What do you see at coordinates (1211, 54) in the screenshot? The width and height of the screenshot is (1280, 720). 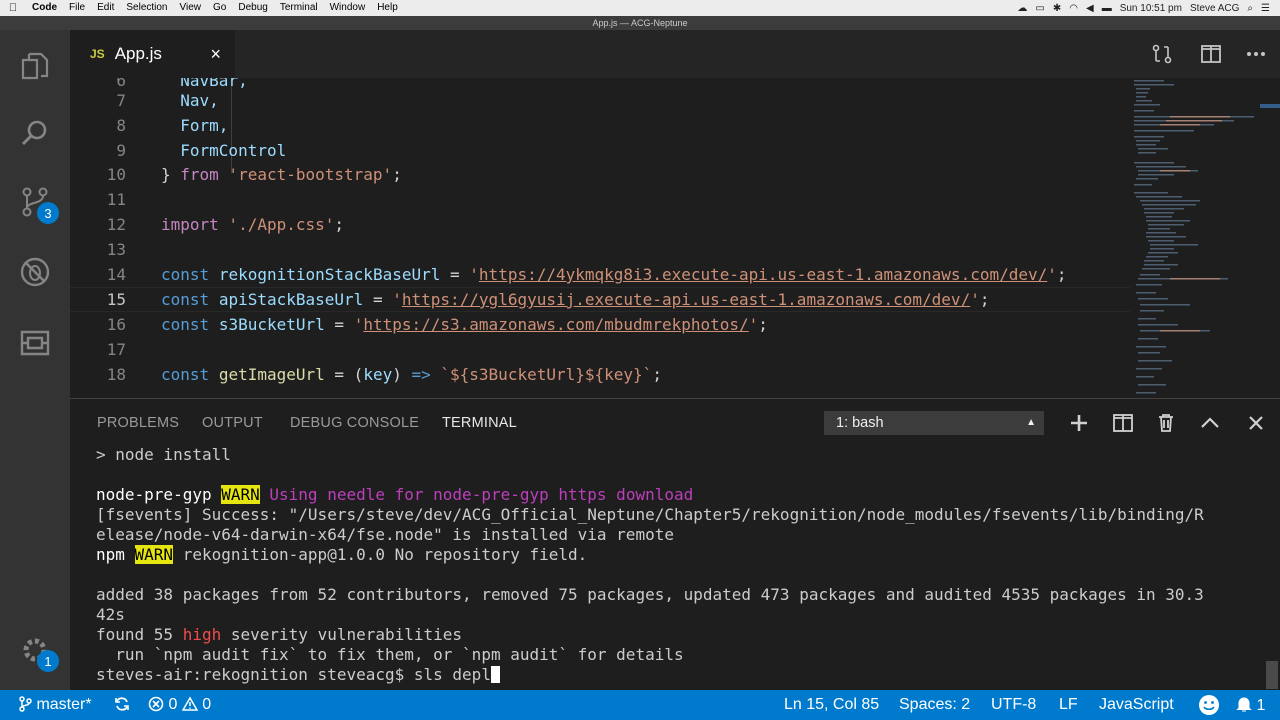 I see `split-editor-icon` at bounding box center [1211, 54].